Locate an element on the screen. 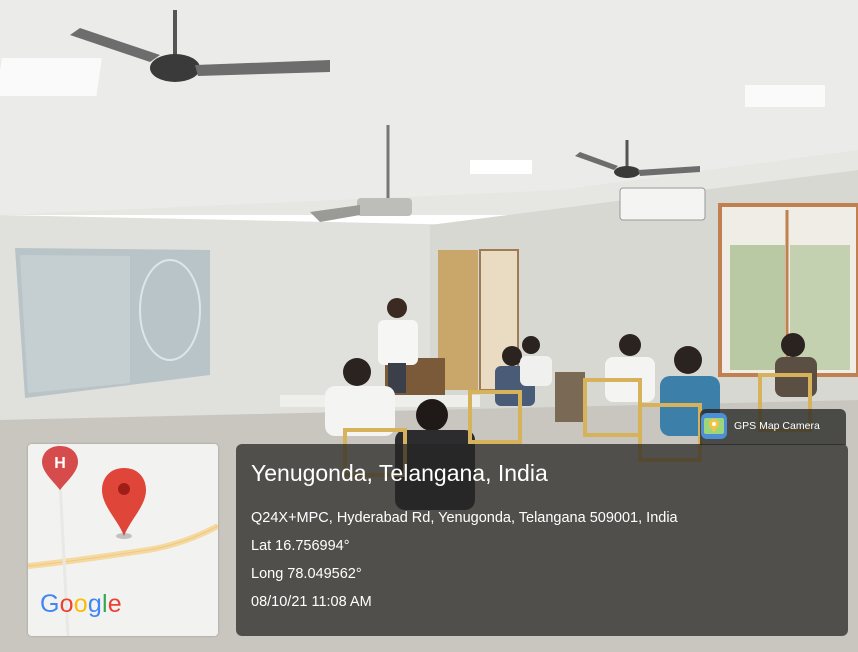 The height and width of the screenshot is (652, 858). gps-map-camera-icon is located at coordinates (714, 426).